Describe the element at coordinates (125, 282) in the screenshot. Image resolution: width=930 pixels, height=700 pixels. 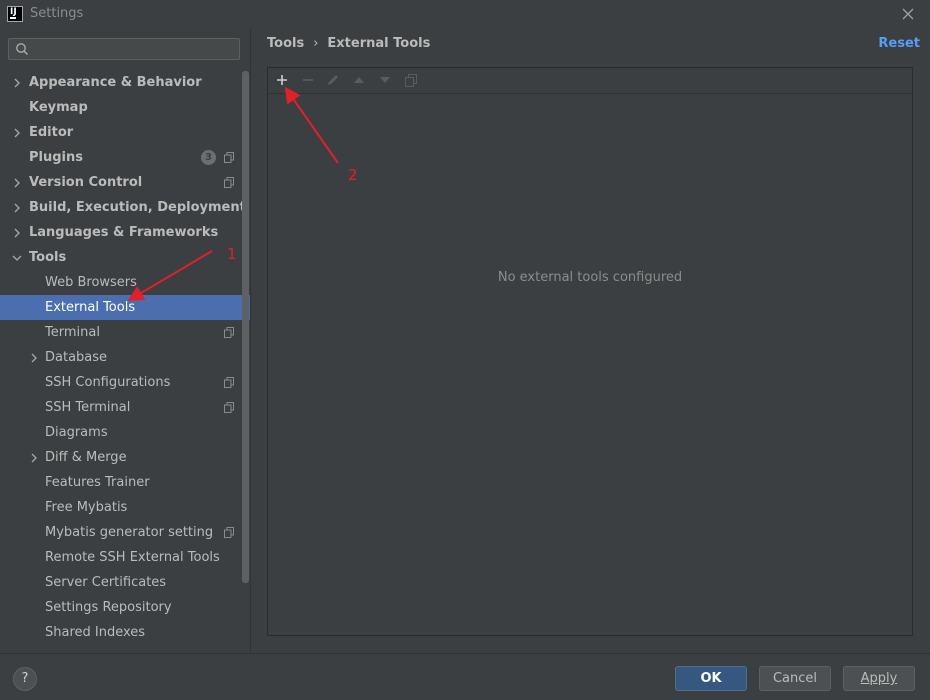
I see `tree-item-web-browsers: Web Browsers` at that location.